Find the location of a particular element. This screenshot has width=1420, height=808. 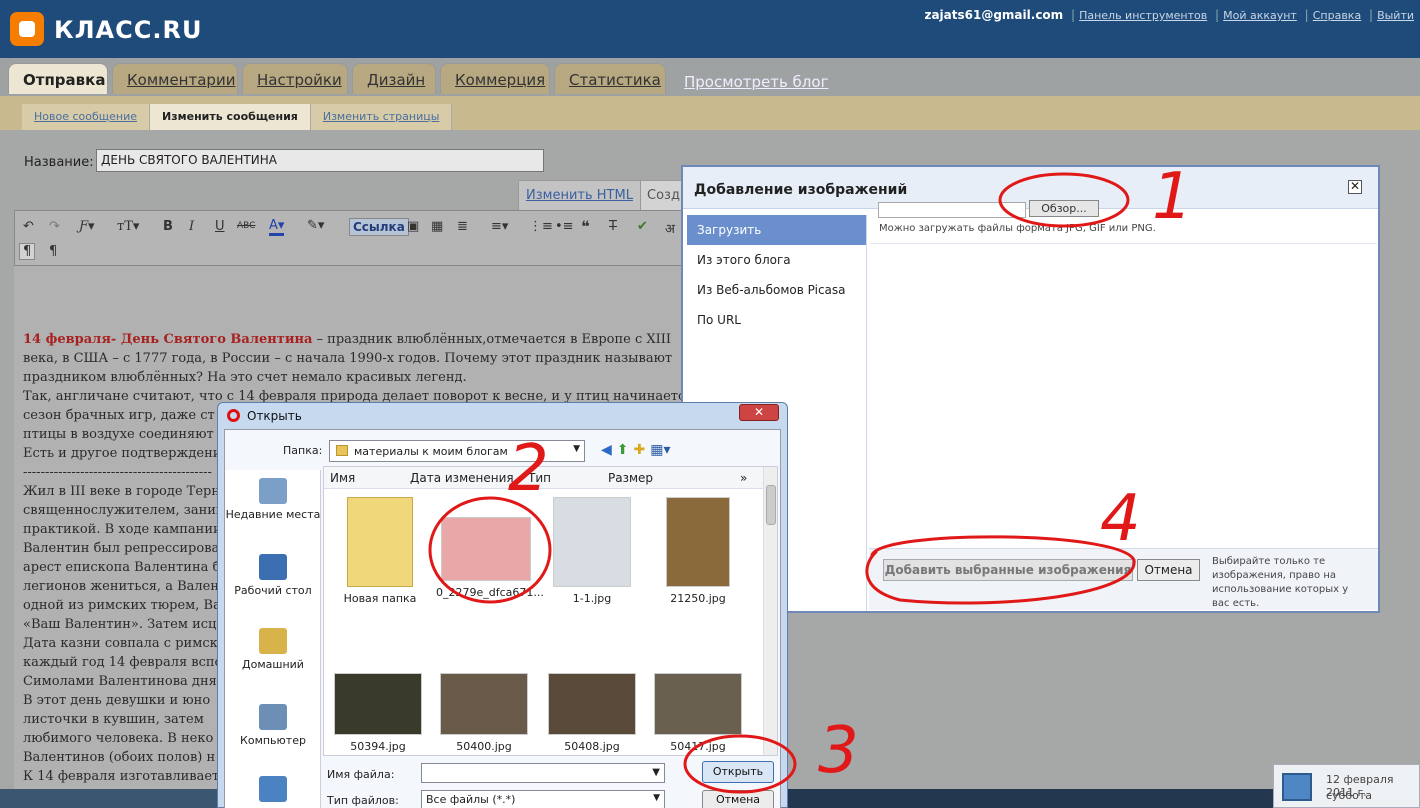

font-size-icon: тT▾ is located at coordinates (128, 226).